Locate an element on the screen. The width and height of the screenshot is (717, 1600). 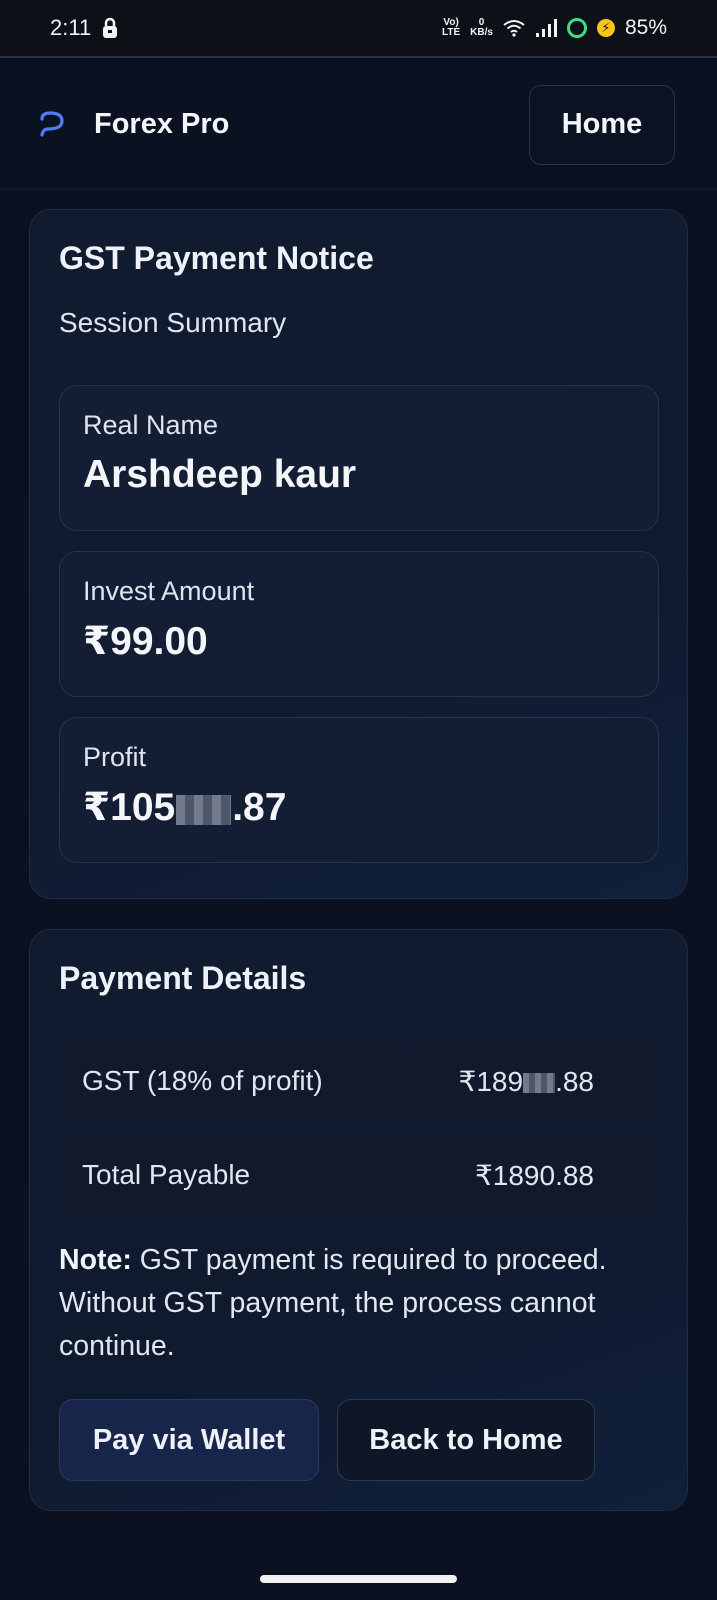
real-name-value: Arshdeep kaur is located at coordinates (220, 474).